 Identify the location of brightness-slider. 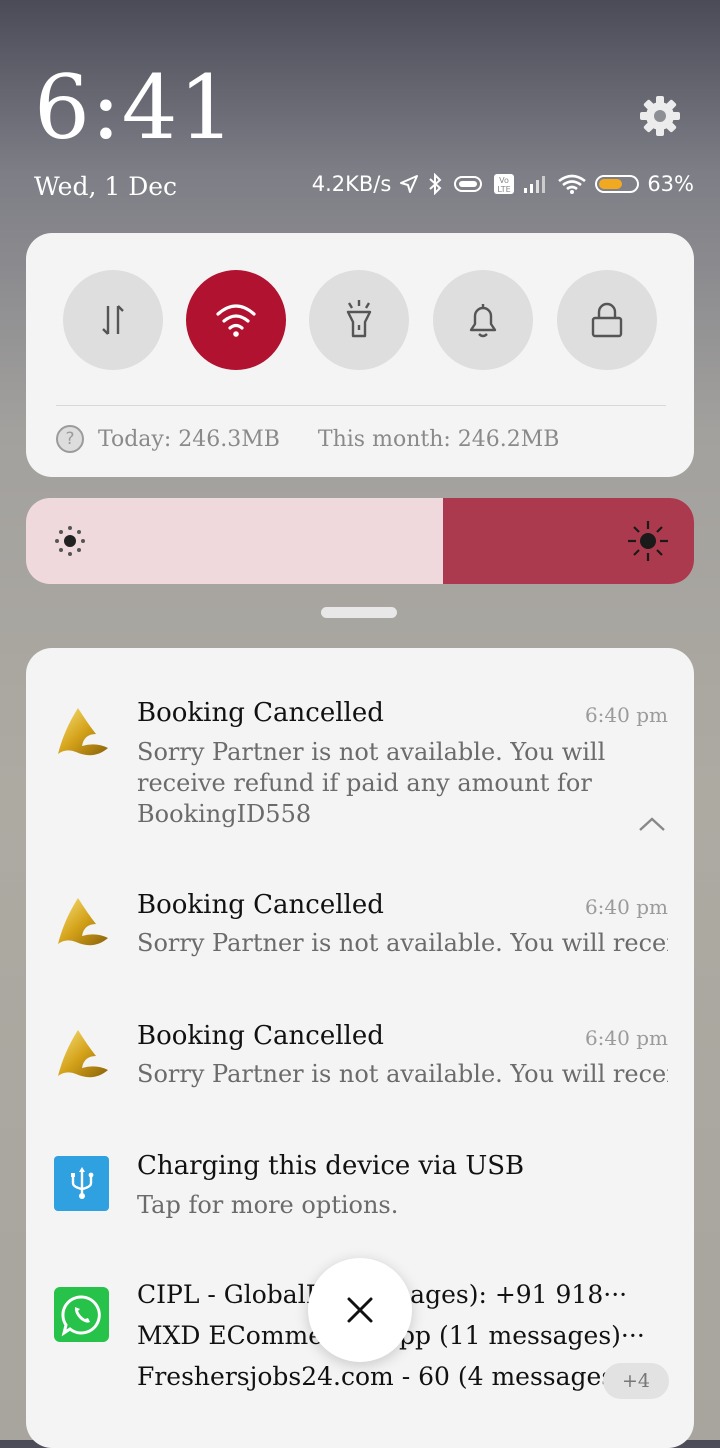
(360, 541).